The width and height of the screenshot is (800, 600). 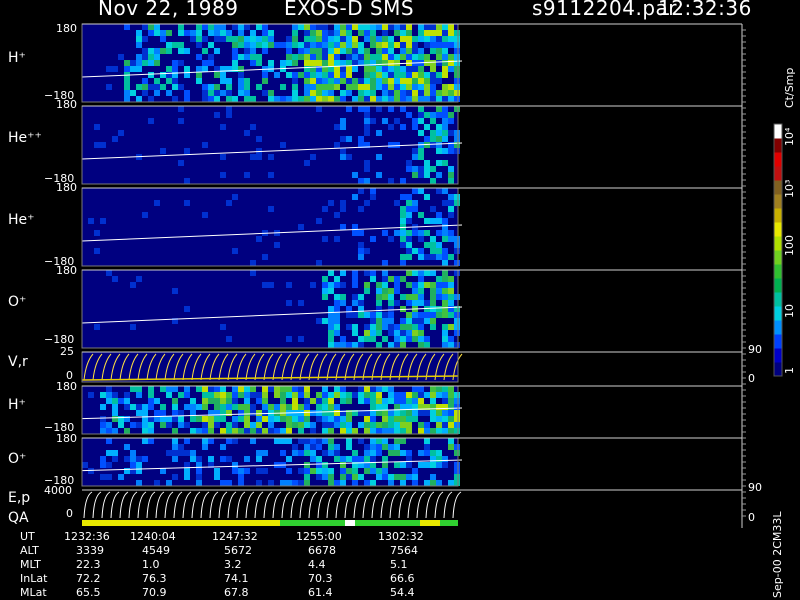 What do you see at coordinates (181, 523) in the screenshot?
I see `qa-segment` at bounding box center [181, 523].